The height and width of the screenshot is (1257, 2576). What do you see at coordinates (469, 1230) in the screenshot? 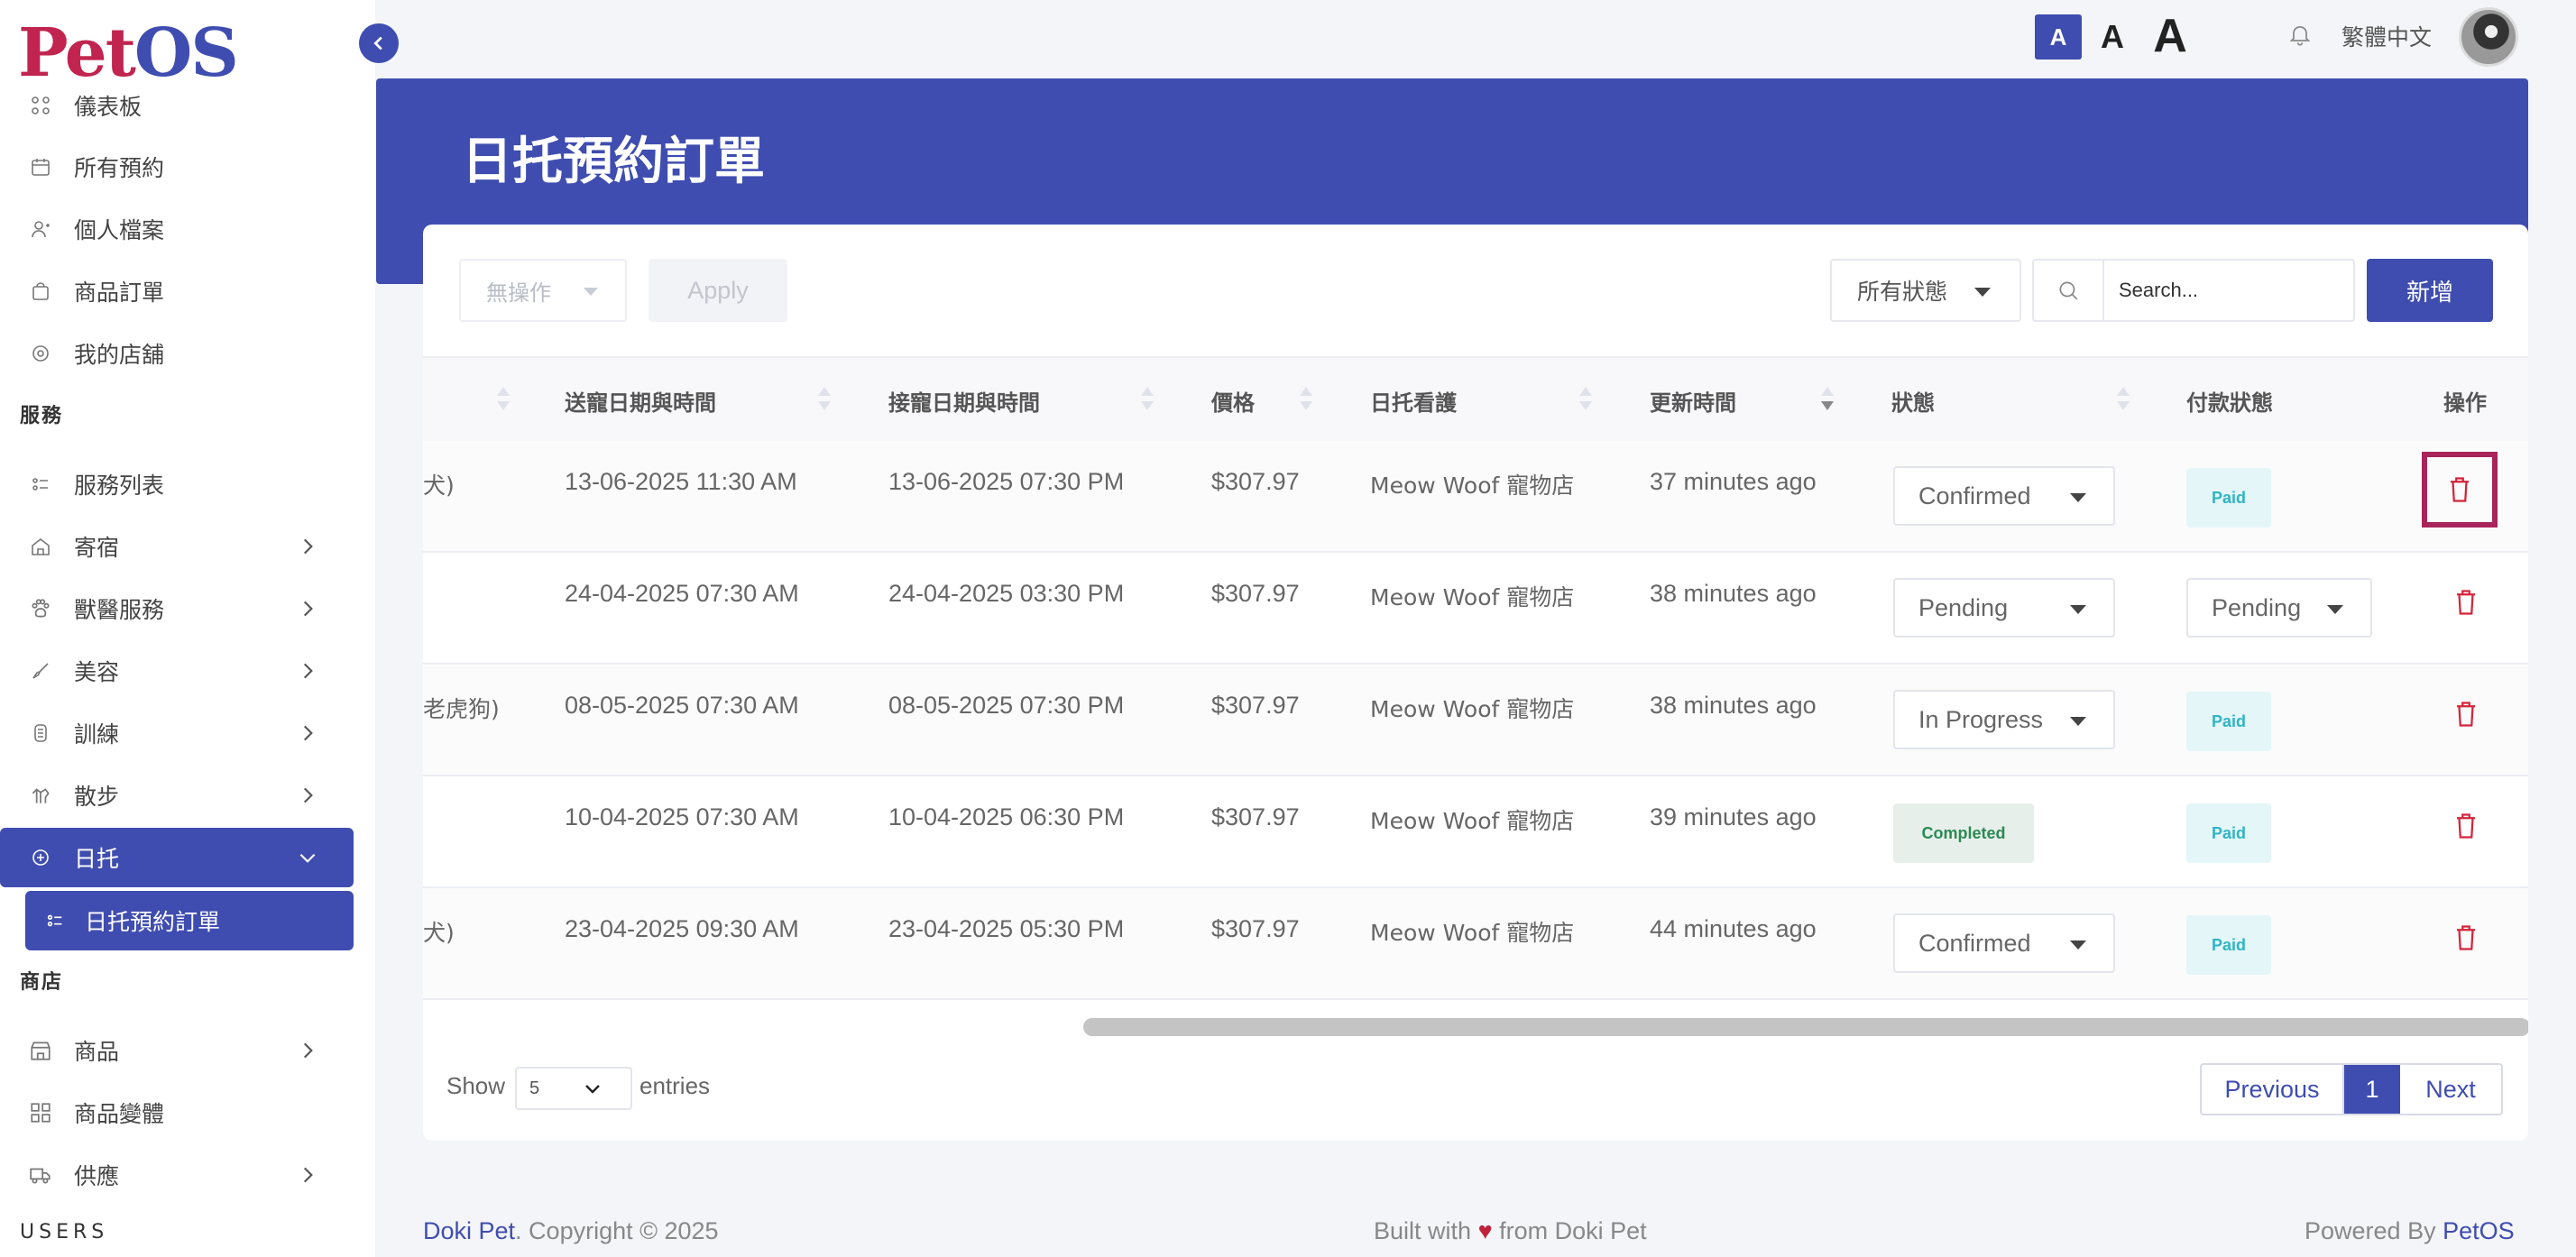
I see `footer-brand-link: Doki Pet` at bounding box center [469, 1230].